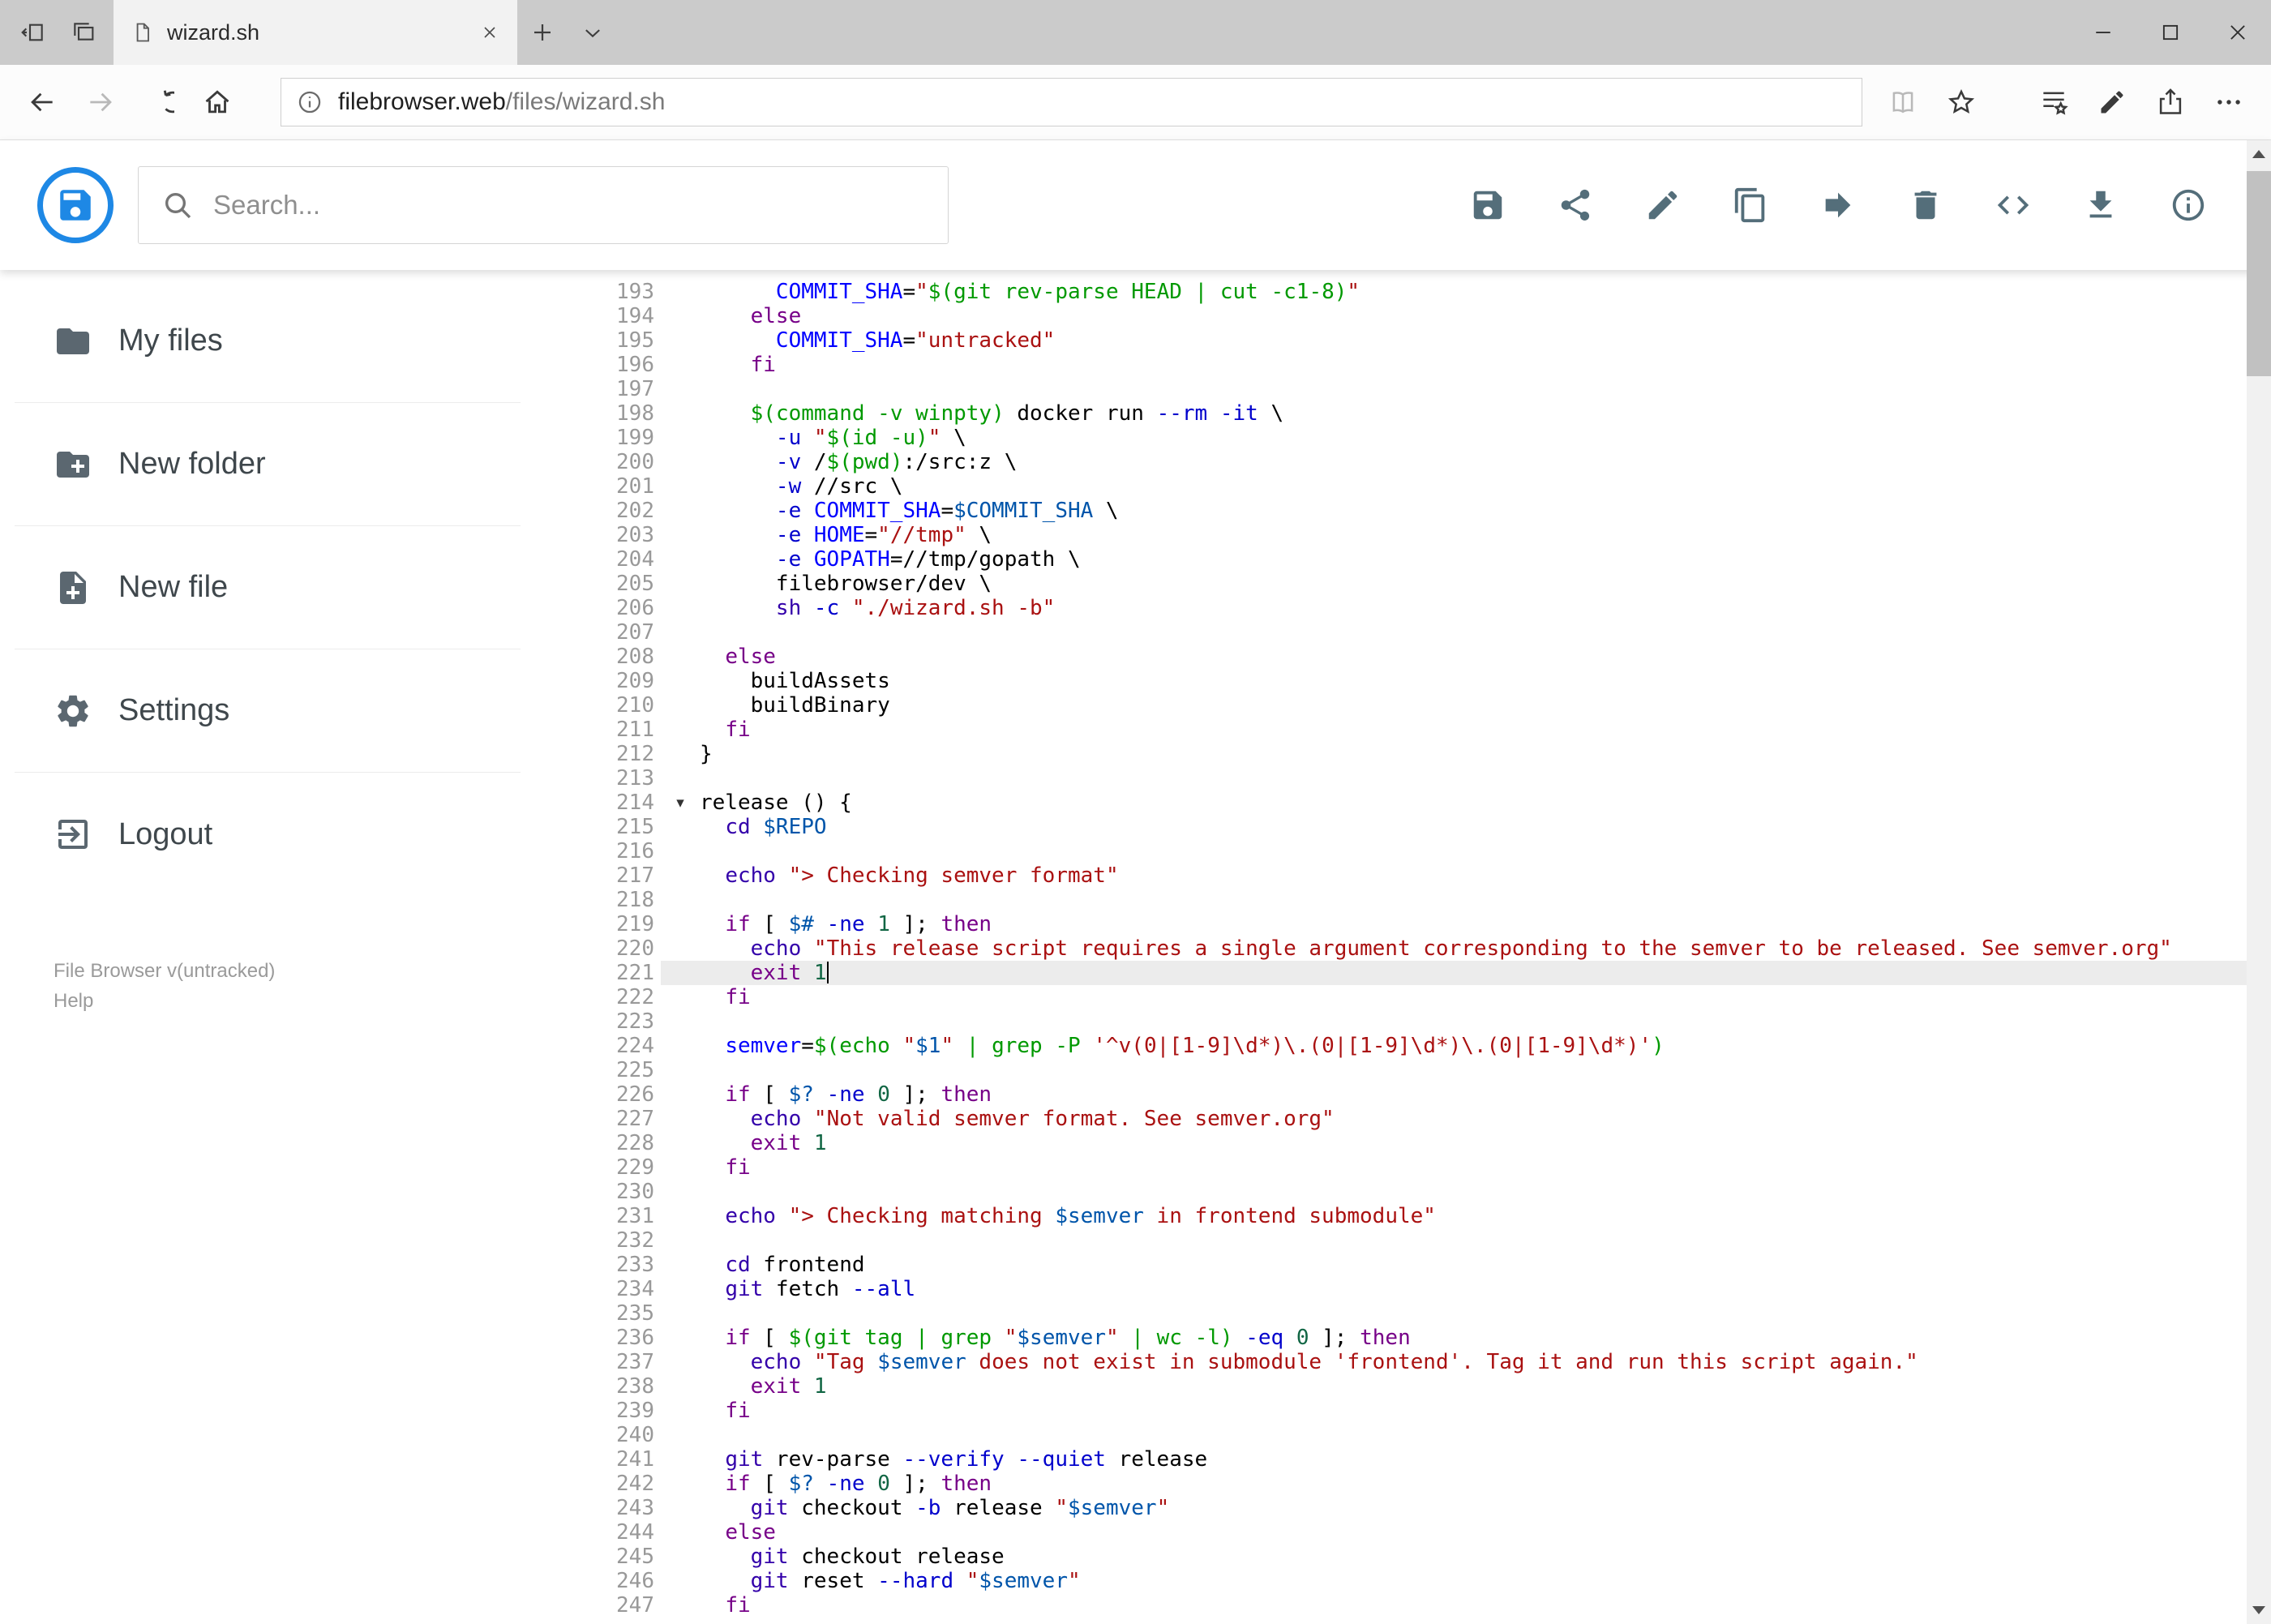 Image resolution: width=2271 pixels, height=1624 pixels. I want to click on code-line: 196 fi, so click(1403, 365).